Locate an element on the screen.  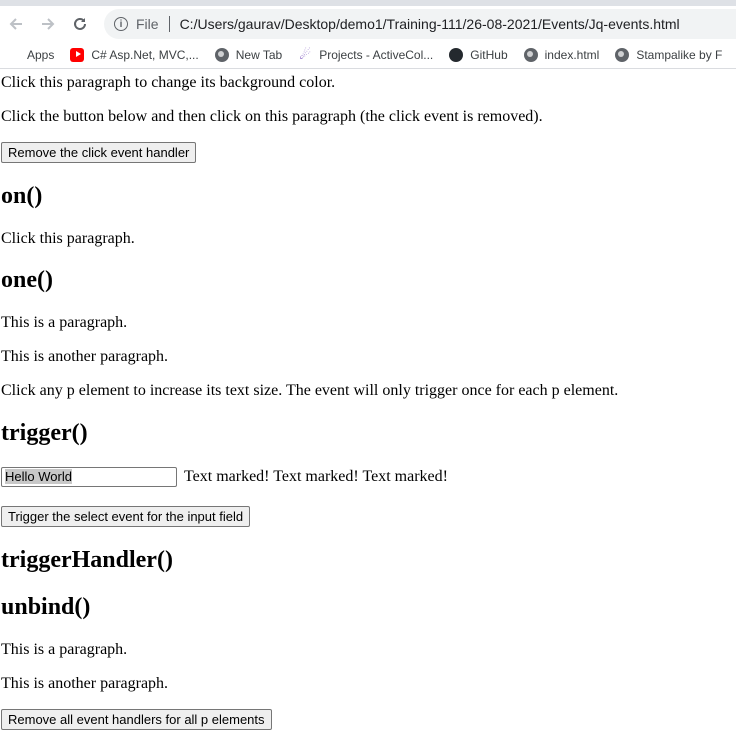
bookmark-index: index.html is located at coordinates (561, 55).